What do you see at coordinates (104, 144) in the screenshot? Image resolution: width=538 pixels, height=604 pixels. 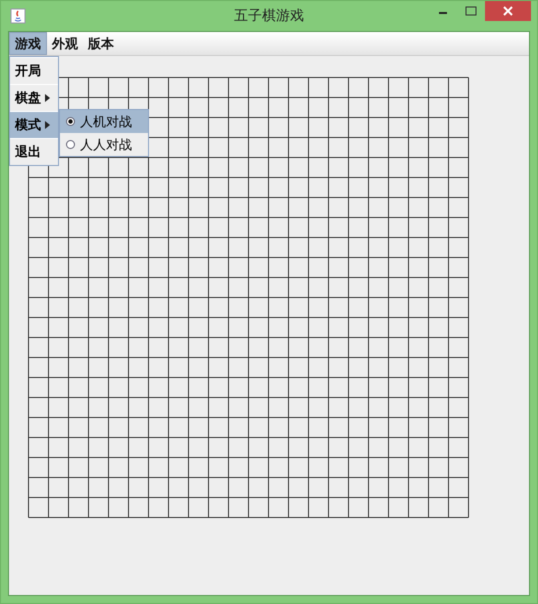 I see `radio-menu-entry: 人人对战` at bounding box center [104, 144].